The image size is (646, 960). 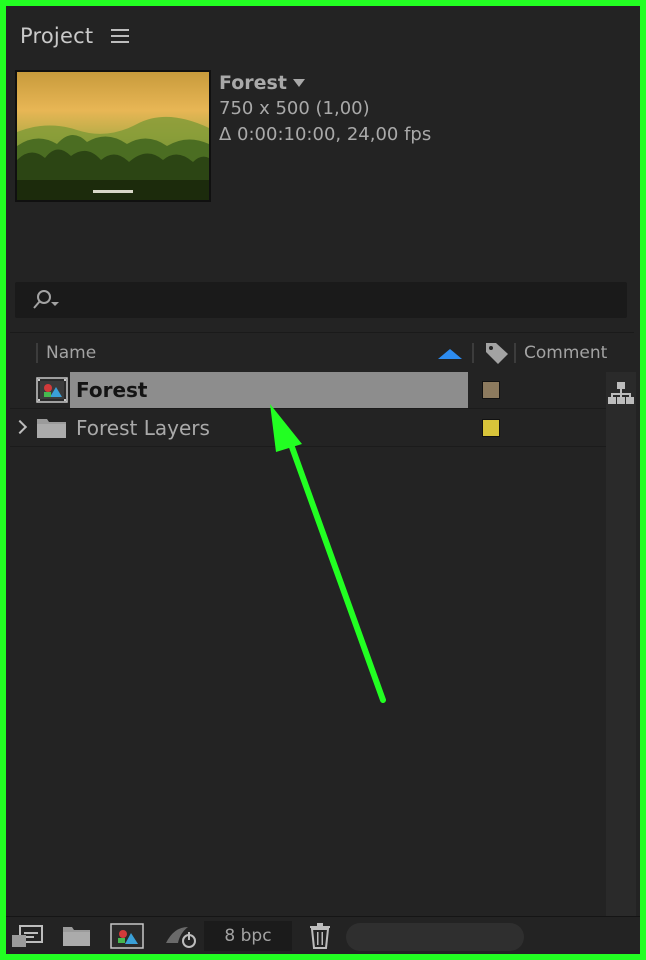 I want to click on panel-title: Project, so click(x=57, y=36).